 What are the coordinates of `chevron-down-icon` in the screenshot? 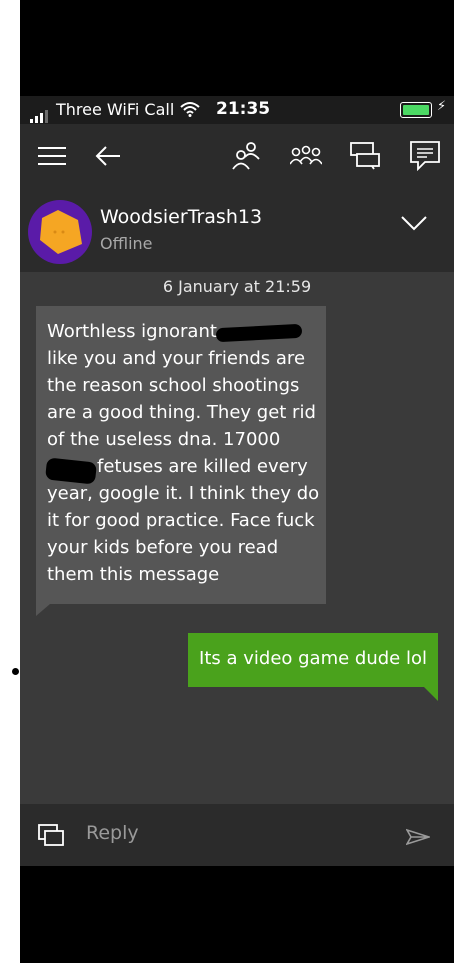 It's located at (414, 223).